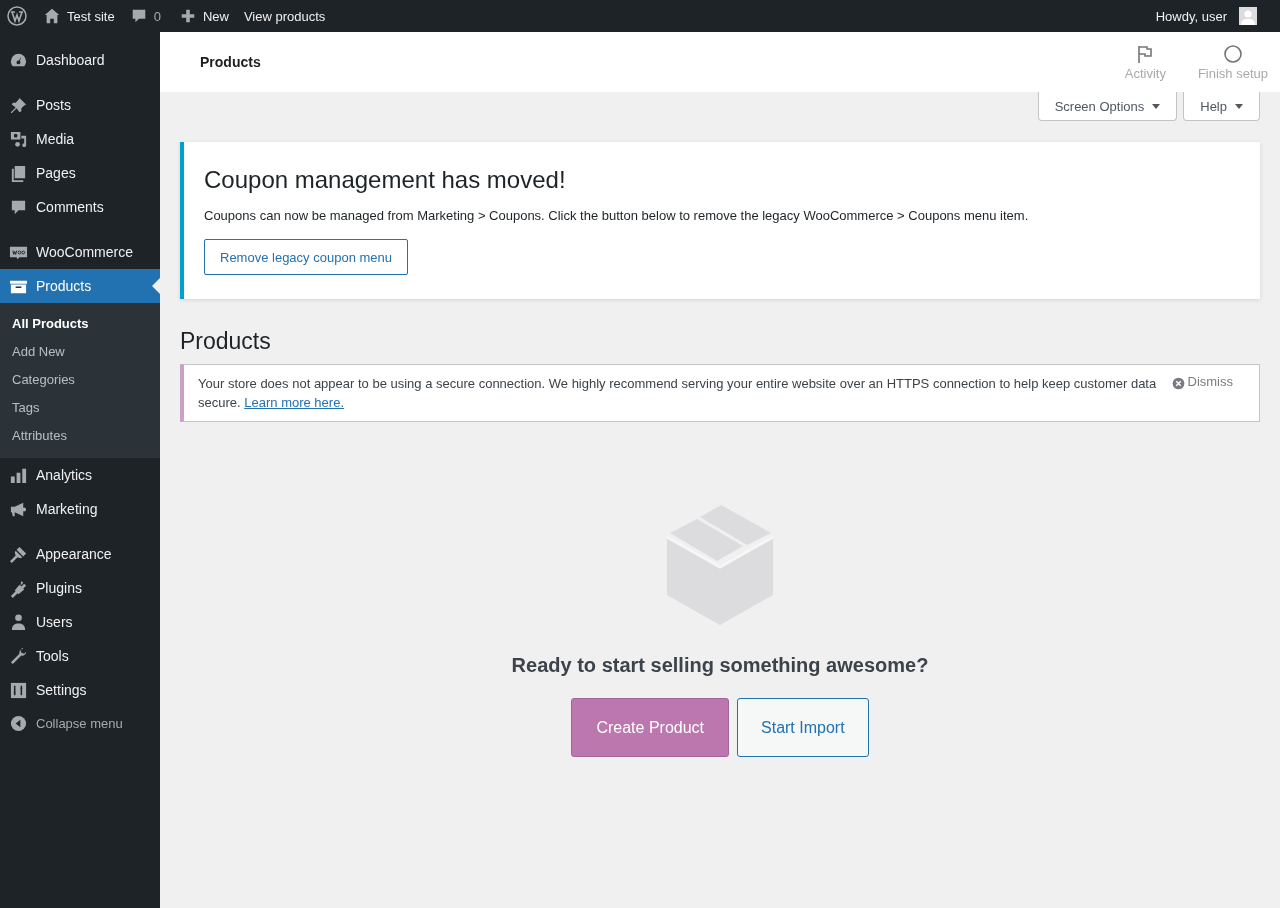 This screenshot has height=908, width=1280. I want to click on notice-text: Your store does not appear to be using a secure connection. We highly recommend serving your entire website over an HTTPS connection to help keep customer data secure. Learn more here., so click(678, 393).